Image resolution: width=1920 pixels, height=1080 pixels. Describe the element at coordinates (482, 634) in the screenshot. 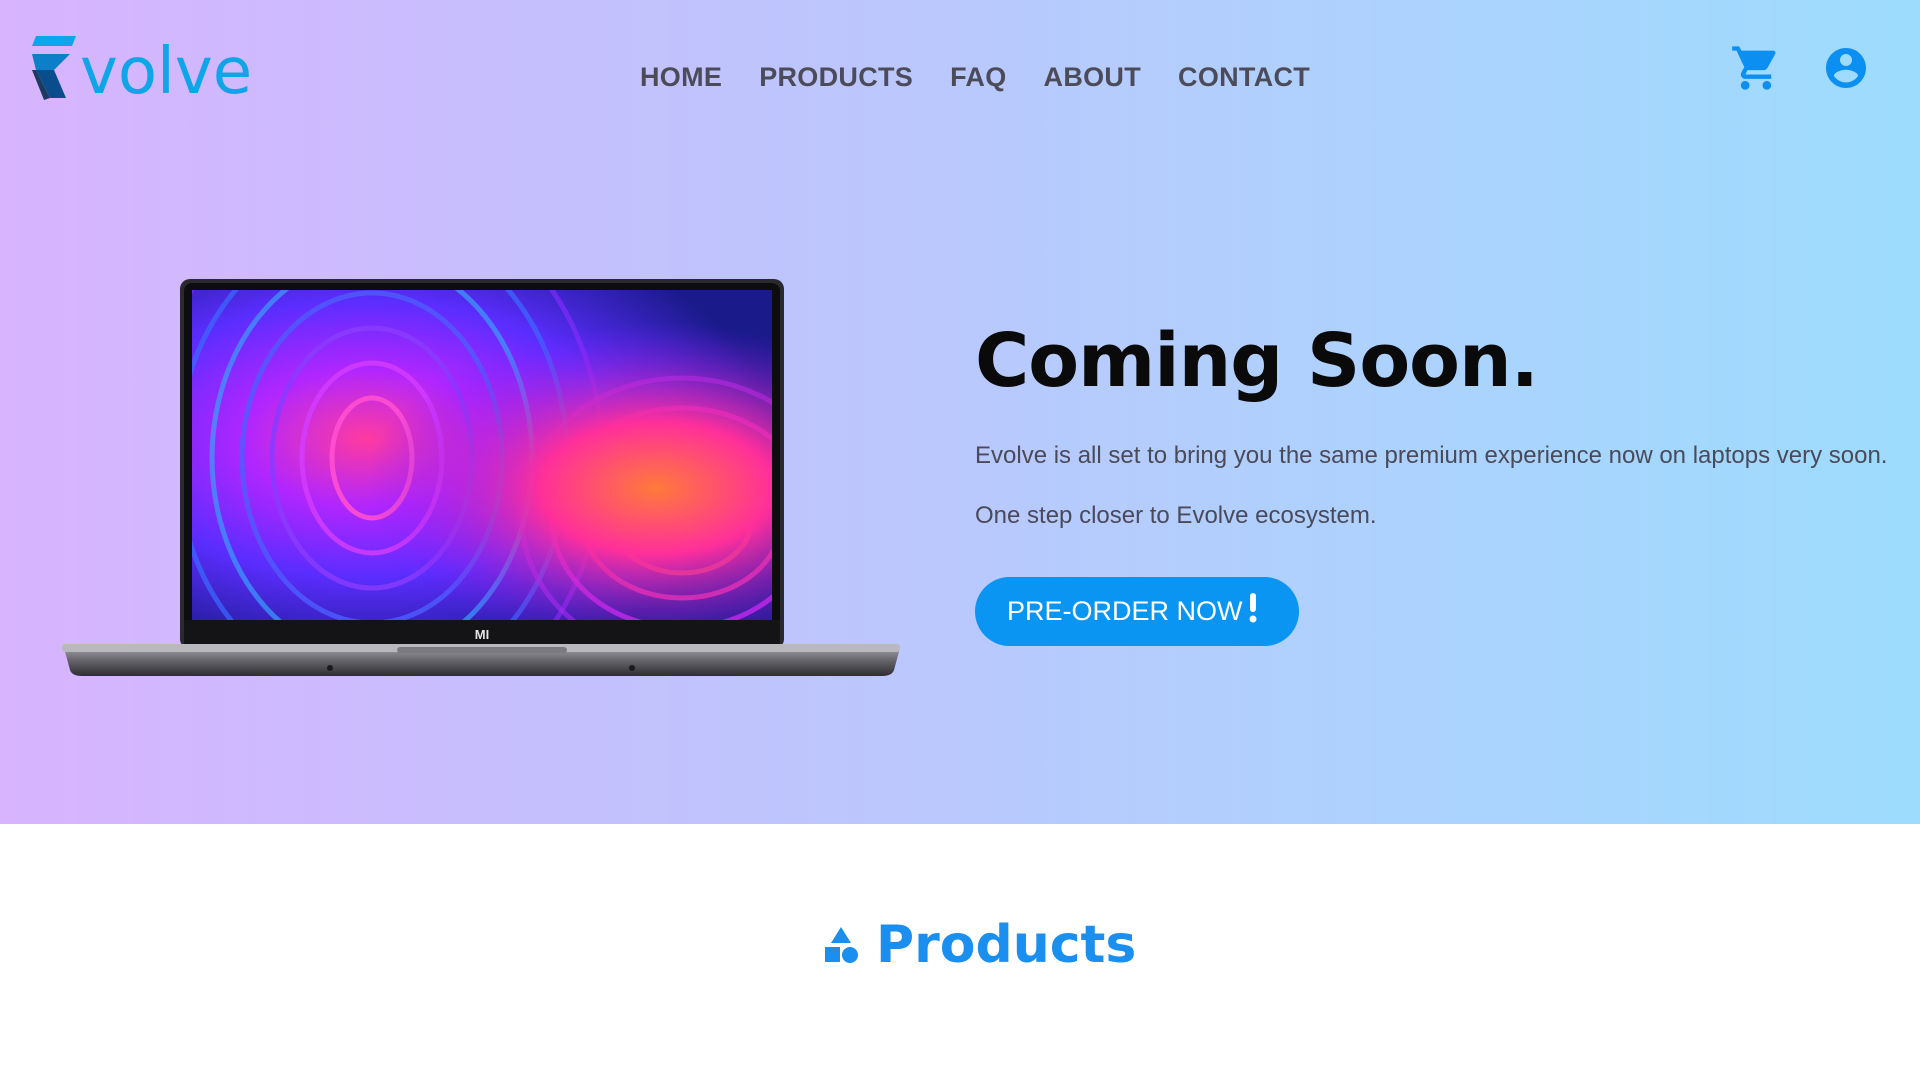

I see `laptop-brand-label: MI` at that location.